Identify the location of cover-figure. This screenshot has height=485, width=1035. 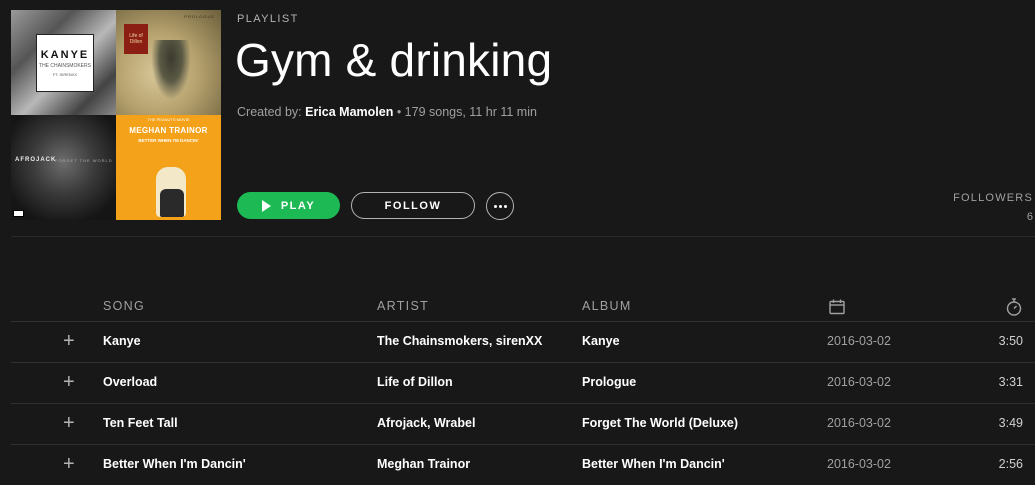
(171, 70).